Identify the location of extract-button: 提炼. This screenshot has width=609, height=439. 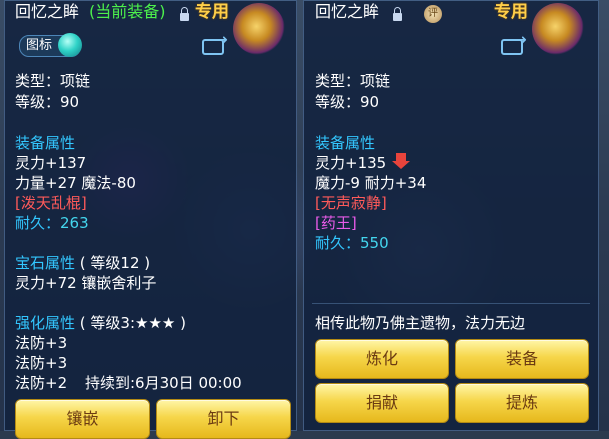
(522, 403).